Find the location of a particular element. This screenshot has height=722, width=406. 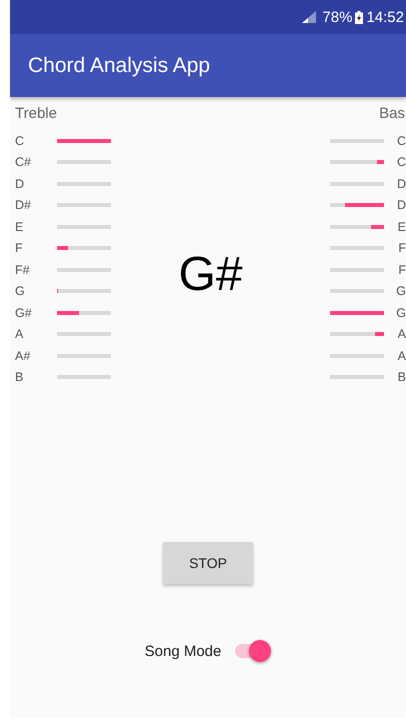

note-label: A# is located at coordinates (23, 355).